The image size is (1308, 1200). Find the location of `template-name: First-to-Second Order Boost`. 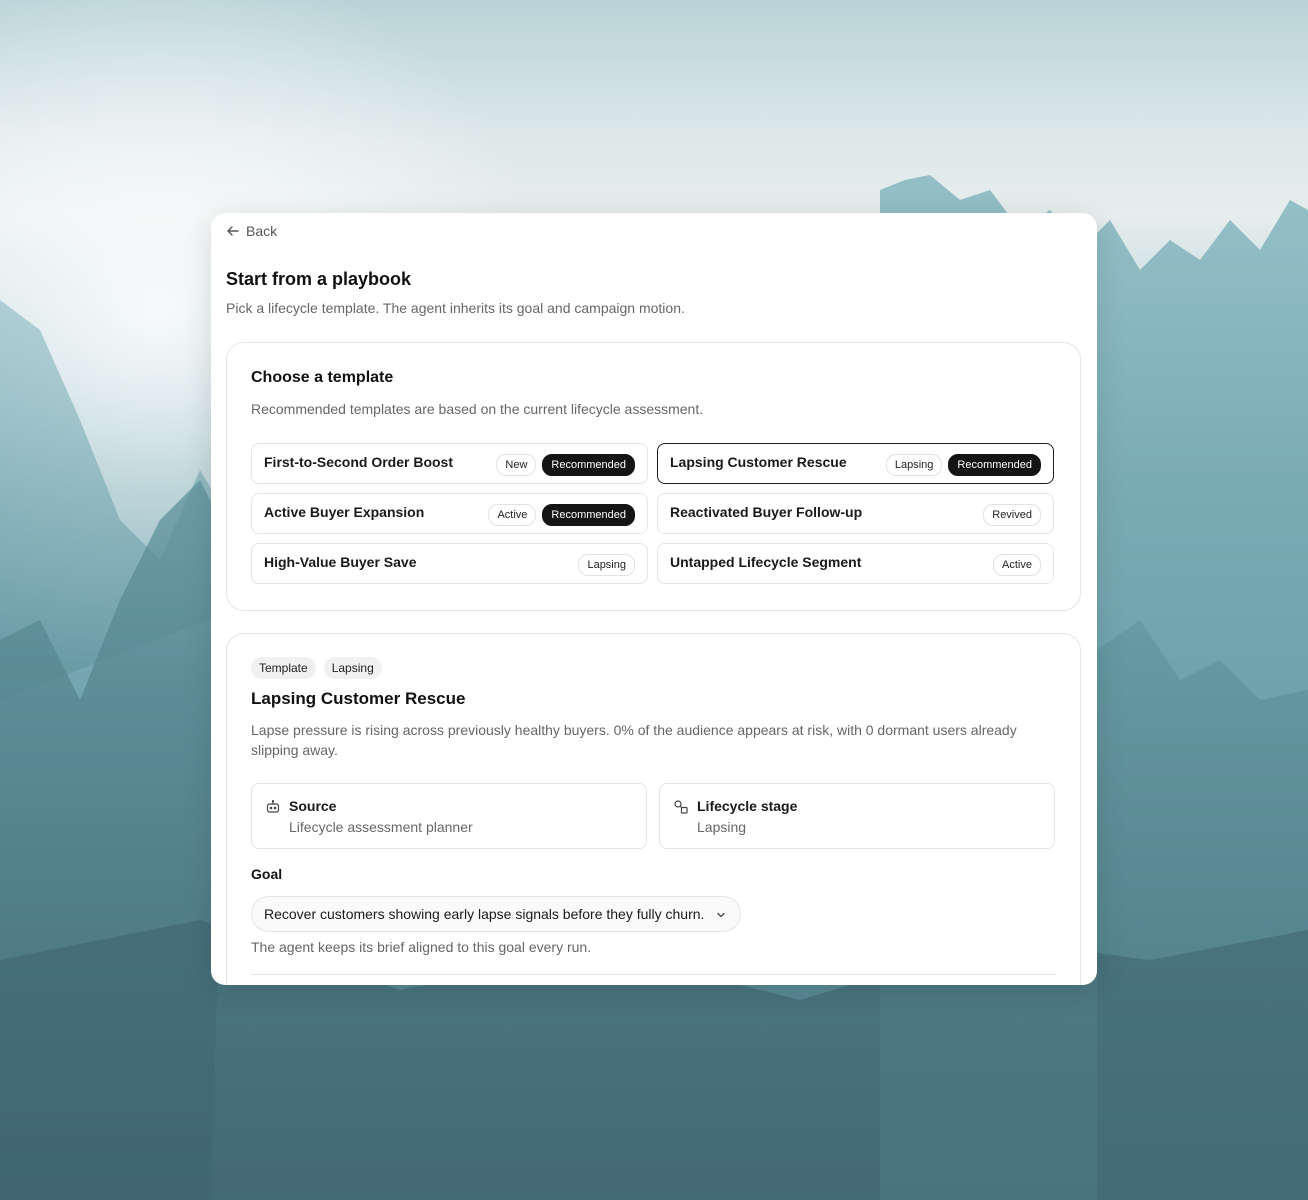

template-name: First-to-Second Order Boost is located at coordinates (359, 462).